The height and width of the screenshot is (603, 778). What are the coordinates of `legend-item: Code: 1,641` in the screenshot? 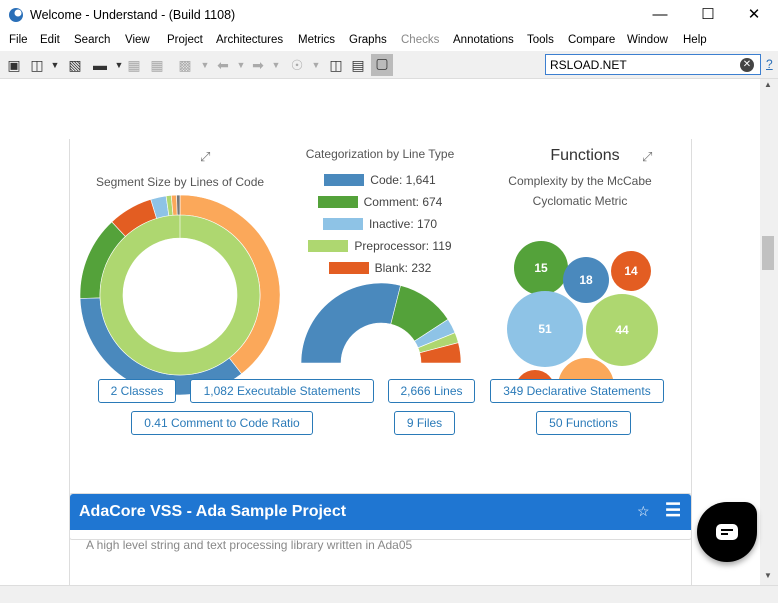 It's located at (380, 180).